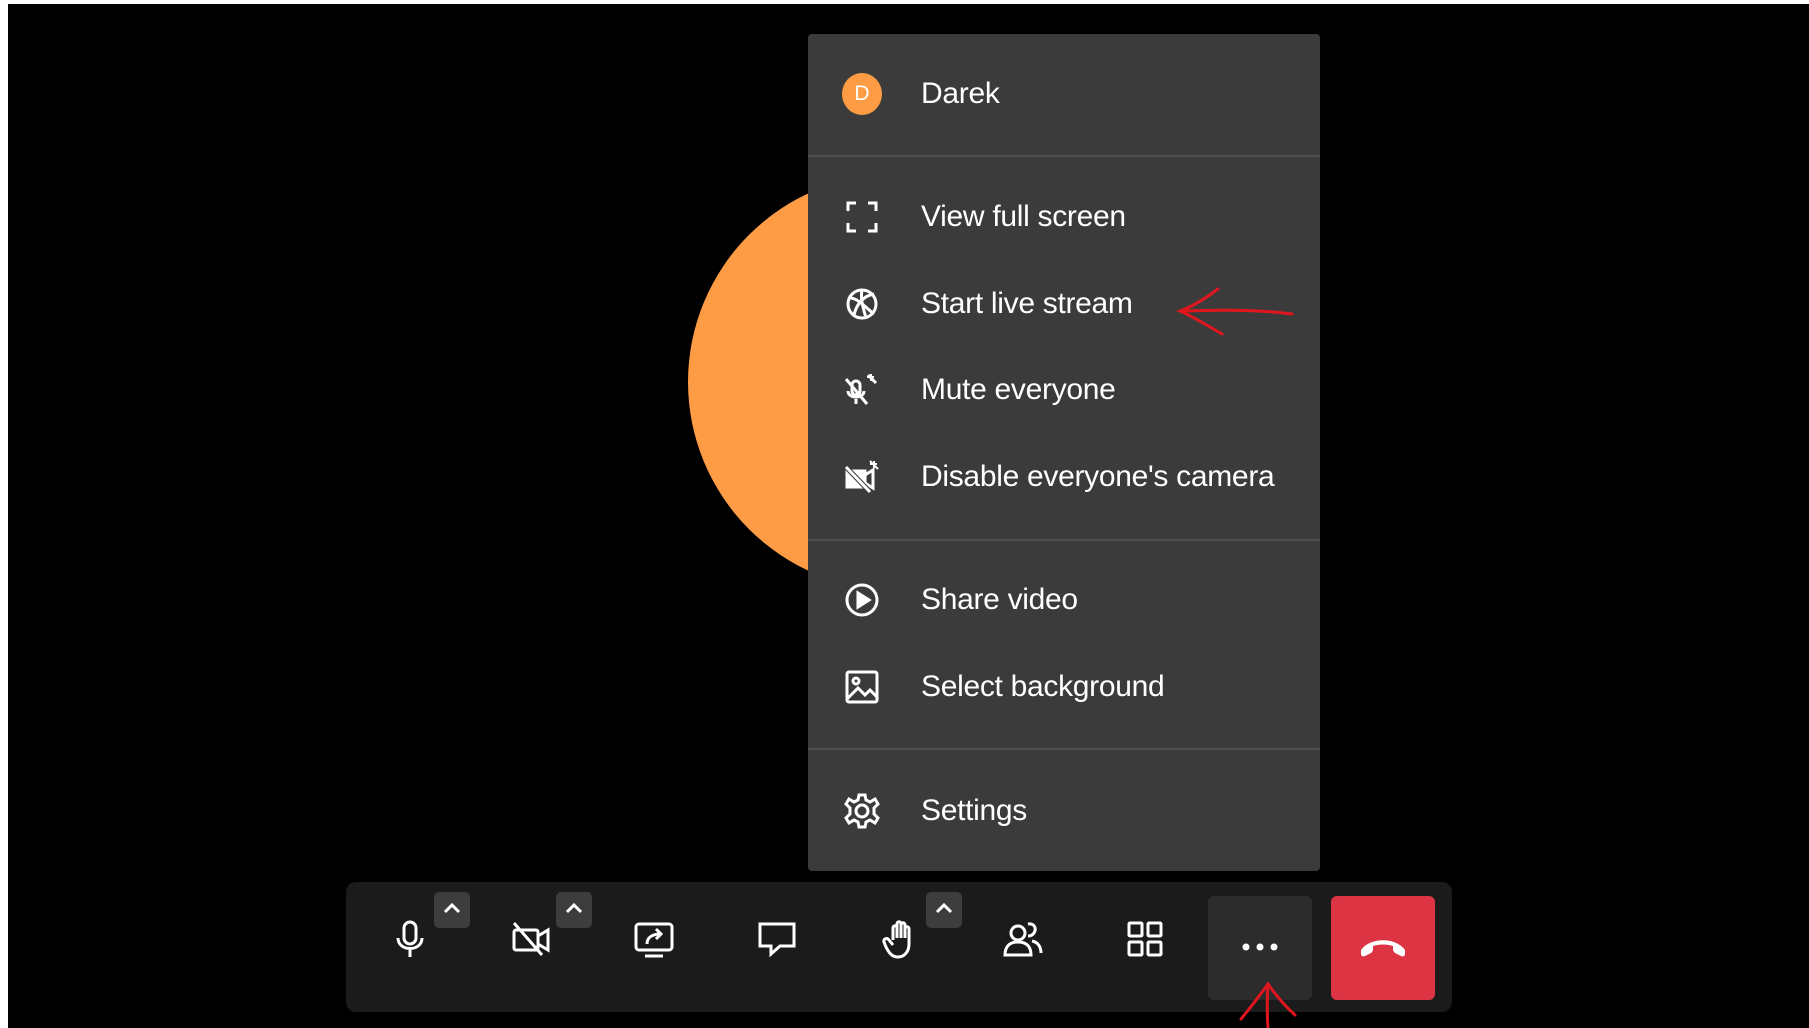 This screenshot has height=1028, width=1809. I want to click on camera-options-caret, so click(574, 910).